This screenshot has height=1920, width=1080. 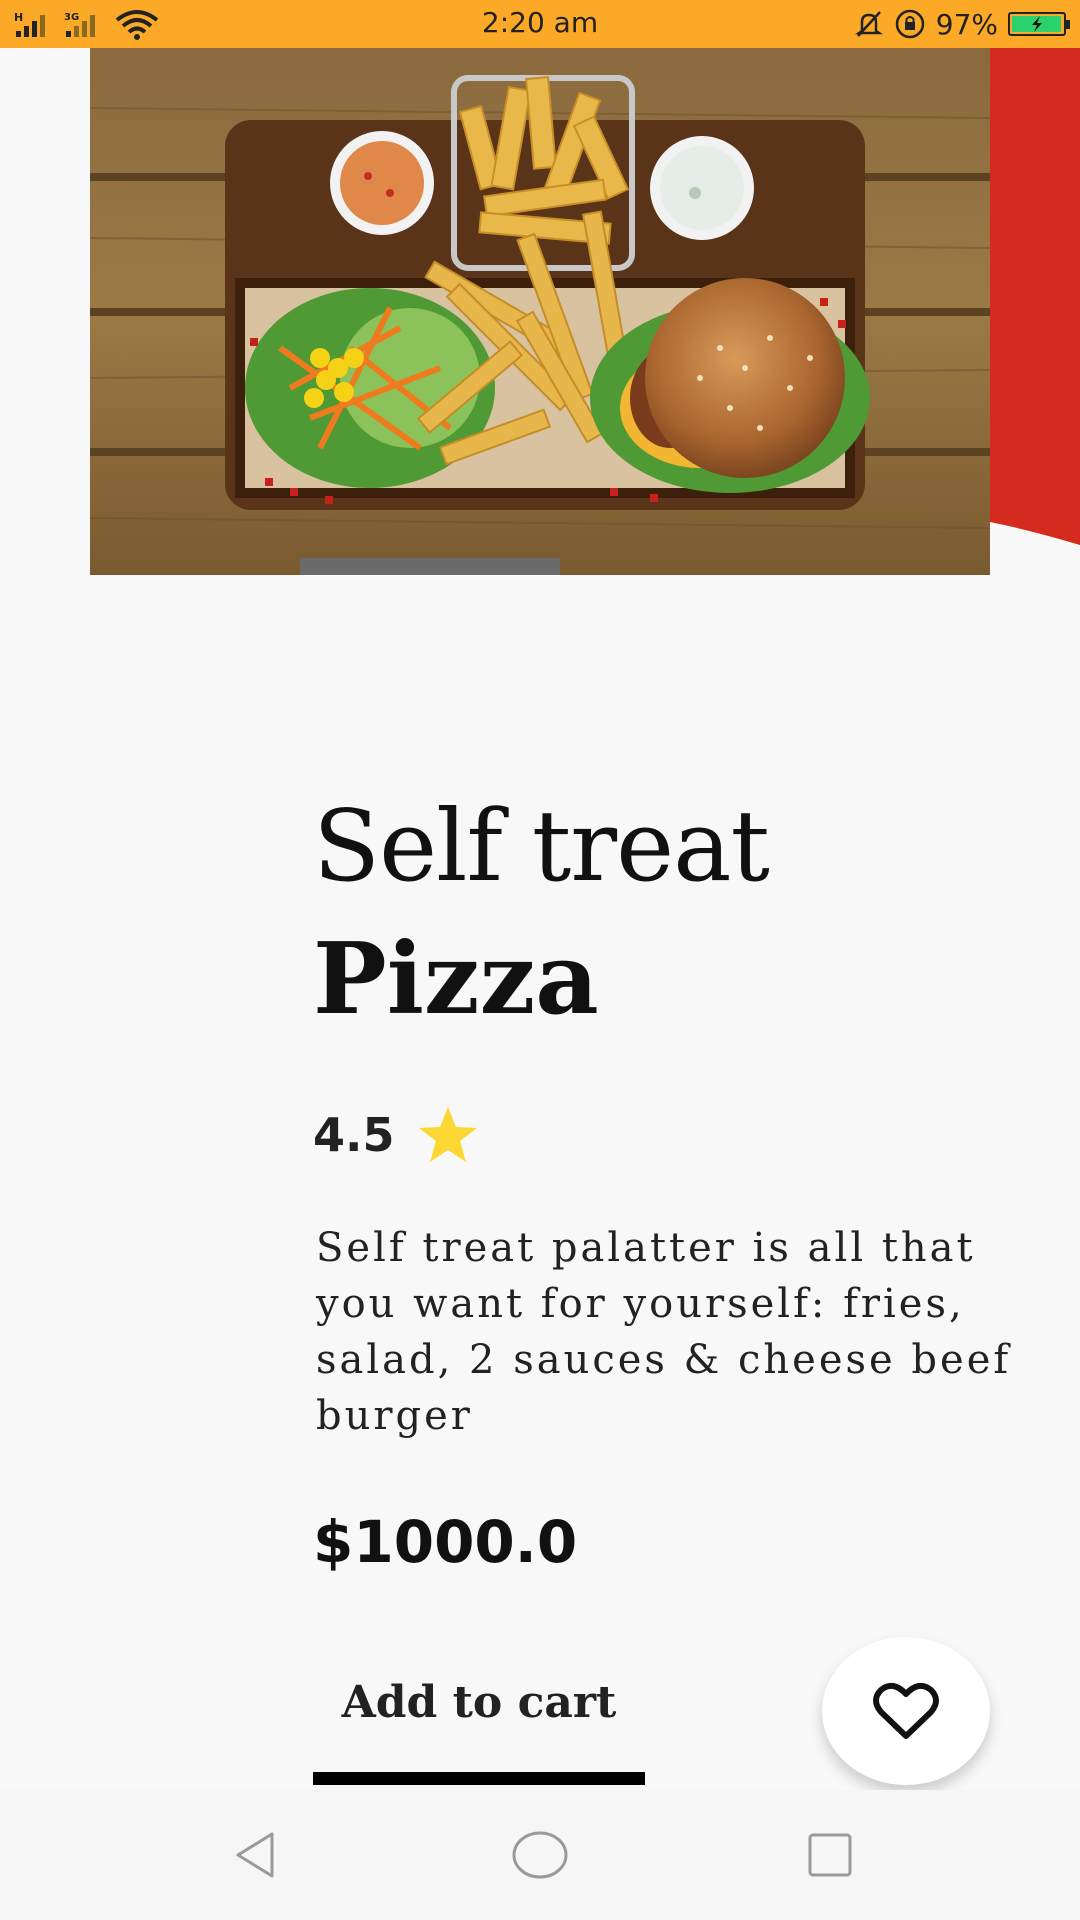 I want to click on favorite-button, so click(x=906, y=1711).